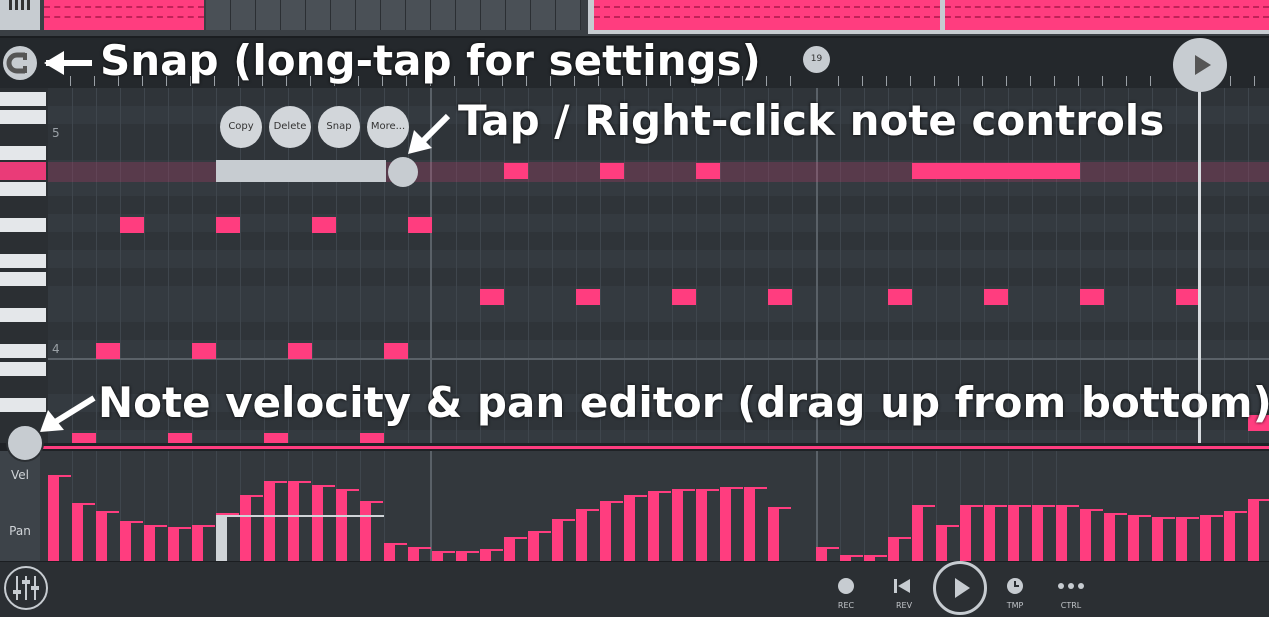 This screenshot has height=617, width=1269. Describe the element at coordinates (816, 59) in the screenshot. I see `bar-number-marker: 19` at that location.